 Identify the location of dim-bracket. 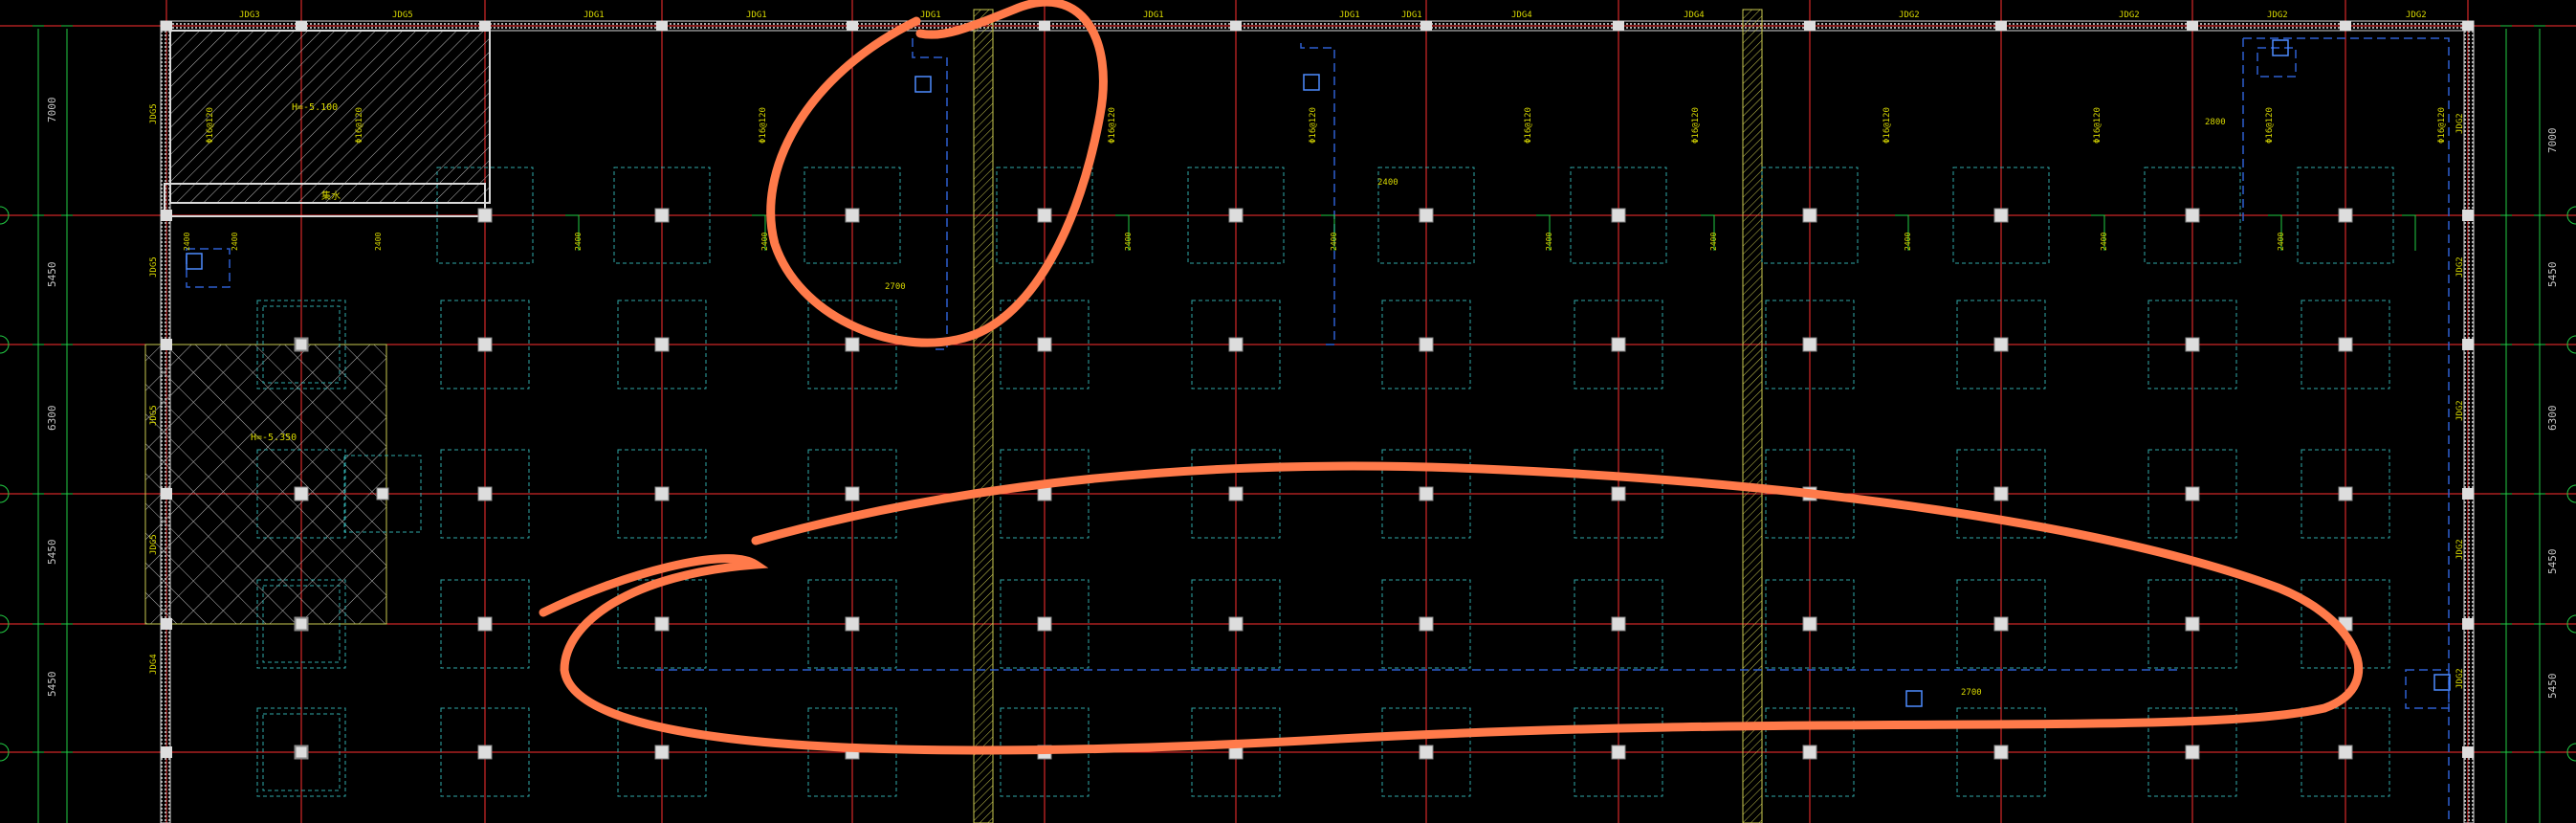
(2409, 232).